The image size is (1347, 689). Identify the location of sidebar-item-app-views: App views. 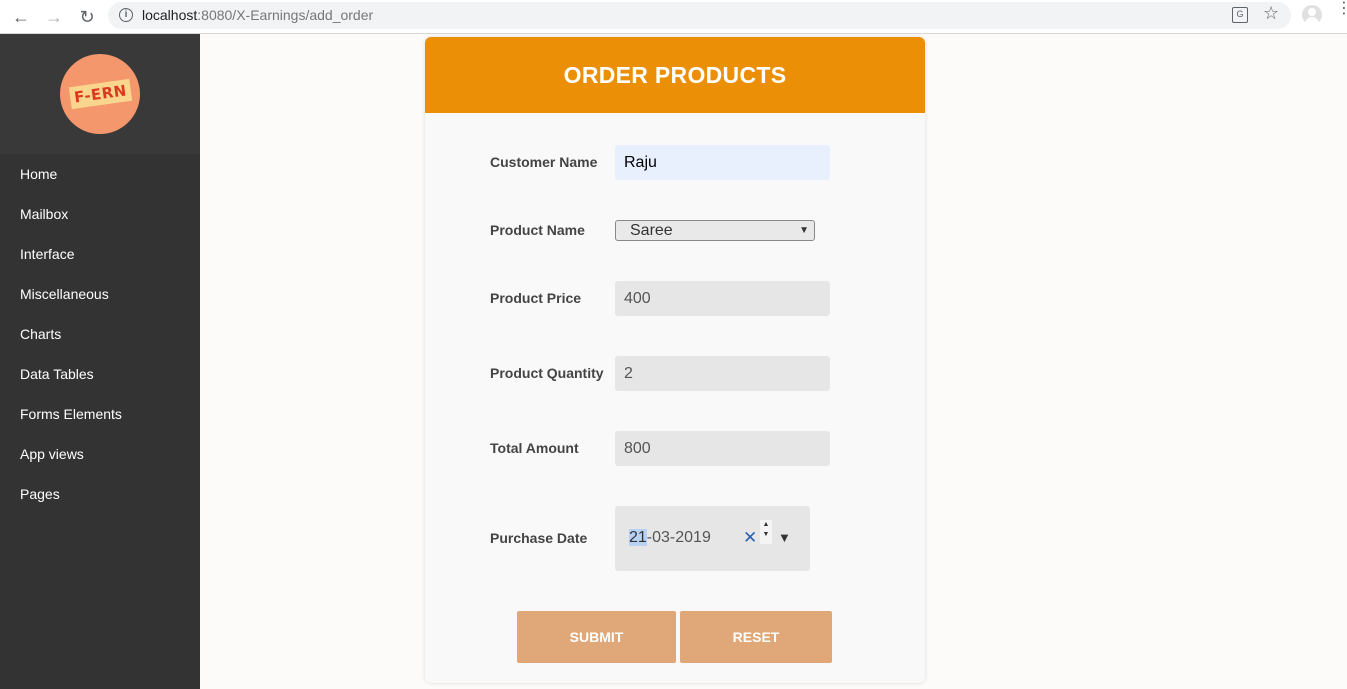
(100, 454).